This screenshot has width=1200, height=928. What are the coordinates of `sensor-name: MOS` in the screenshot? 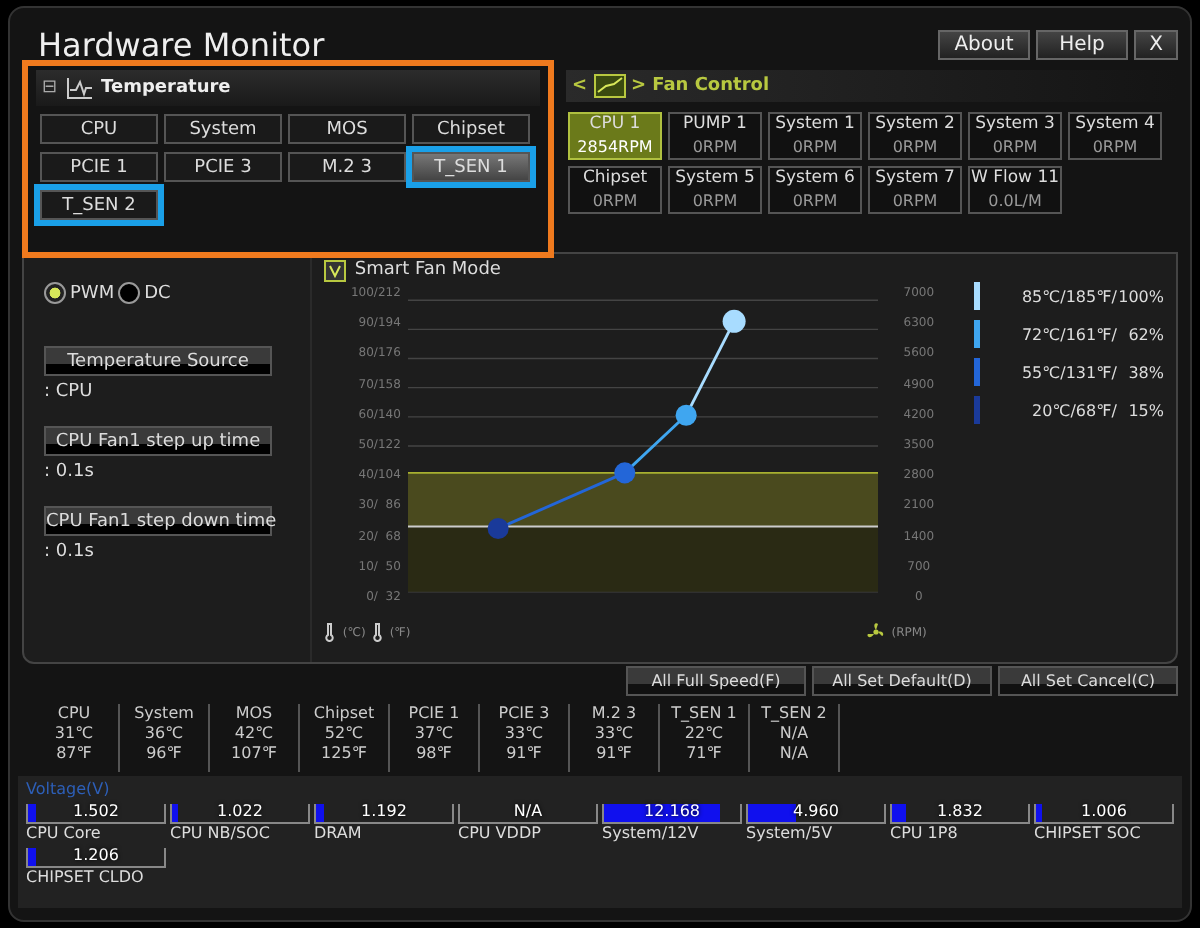 It's located at (254, 714).